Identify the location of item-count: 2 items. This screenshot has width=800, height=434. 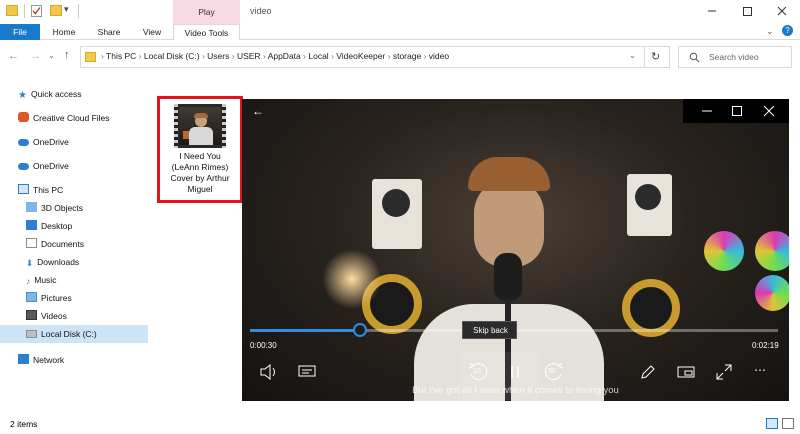
(24, 424).